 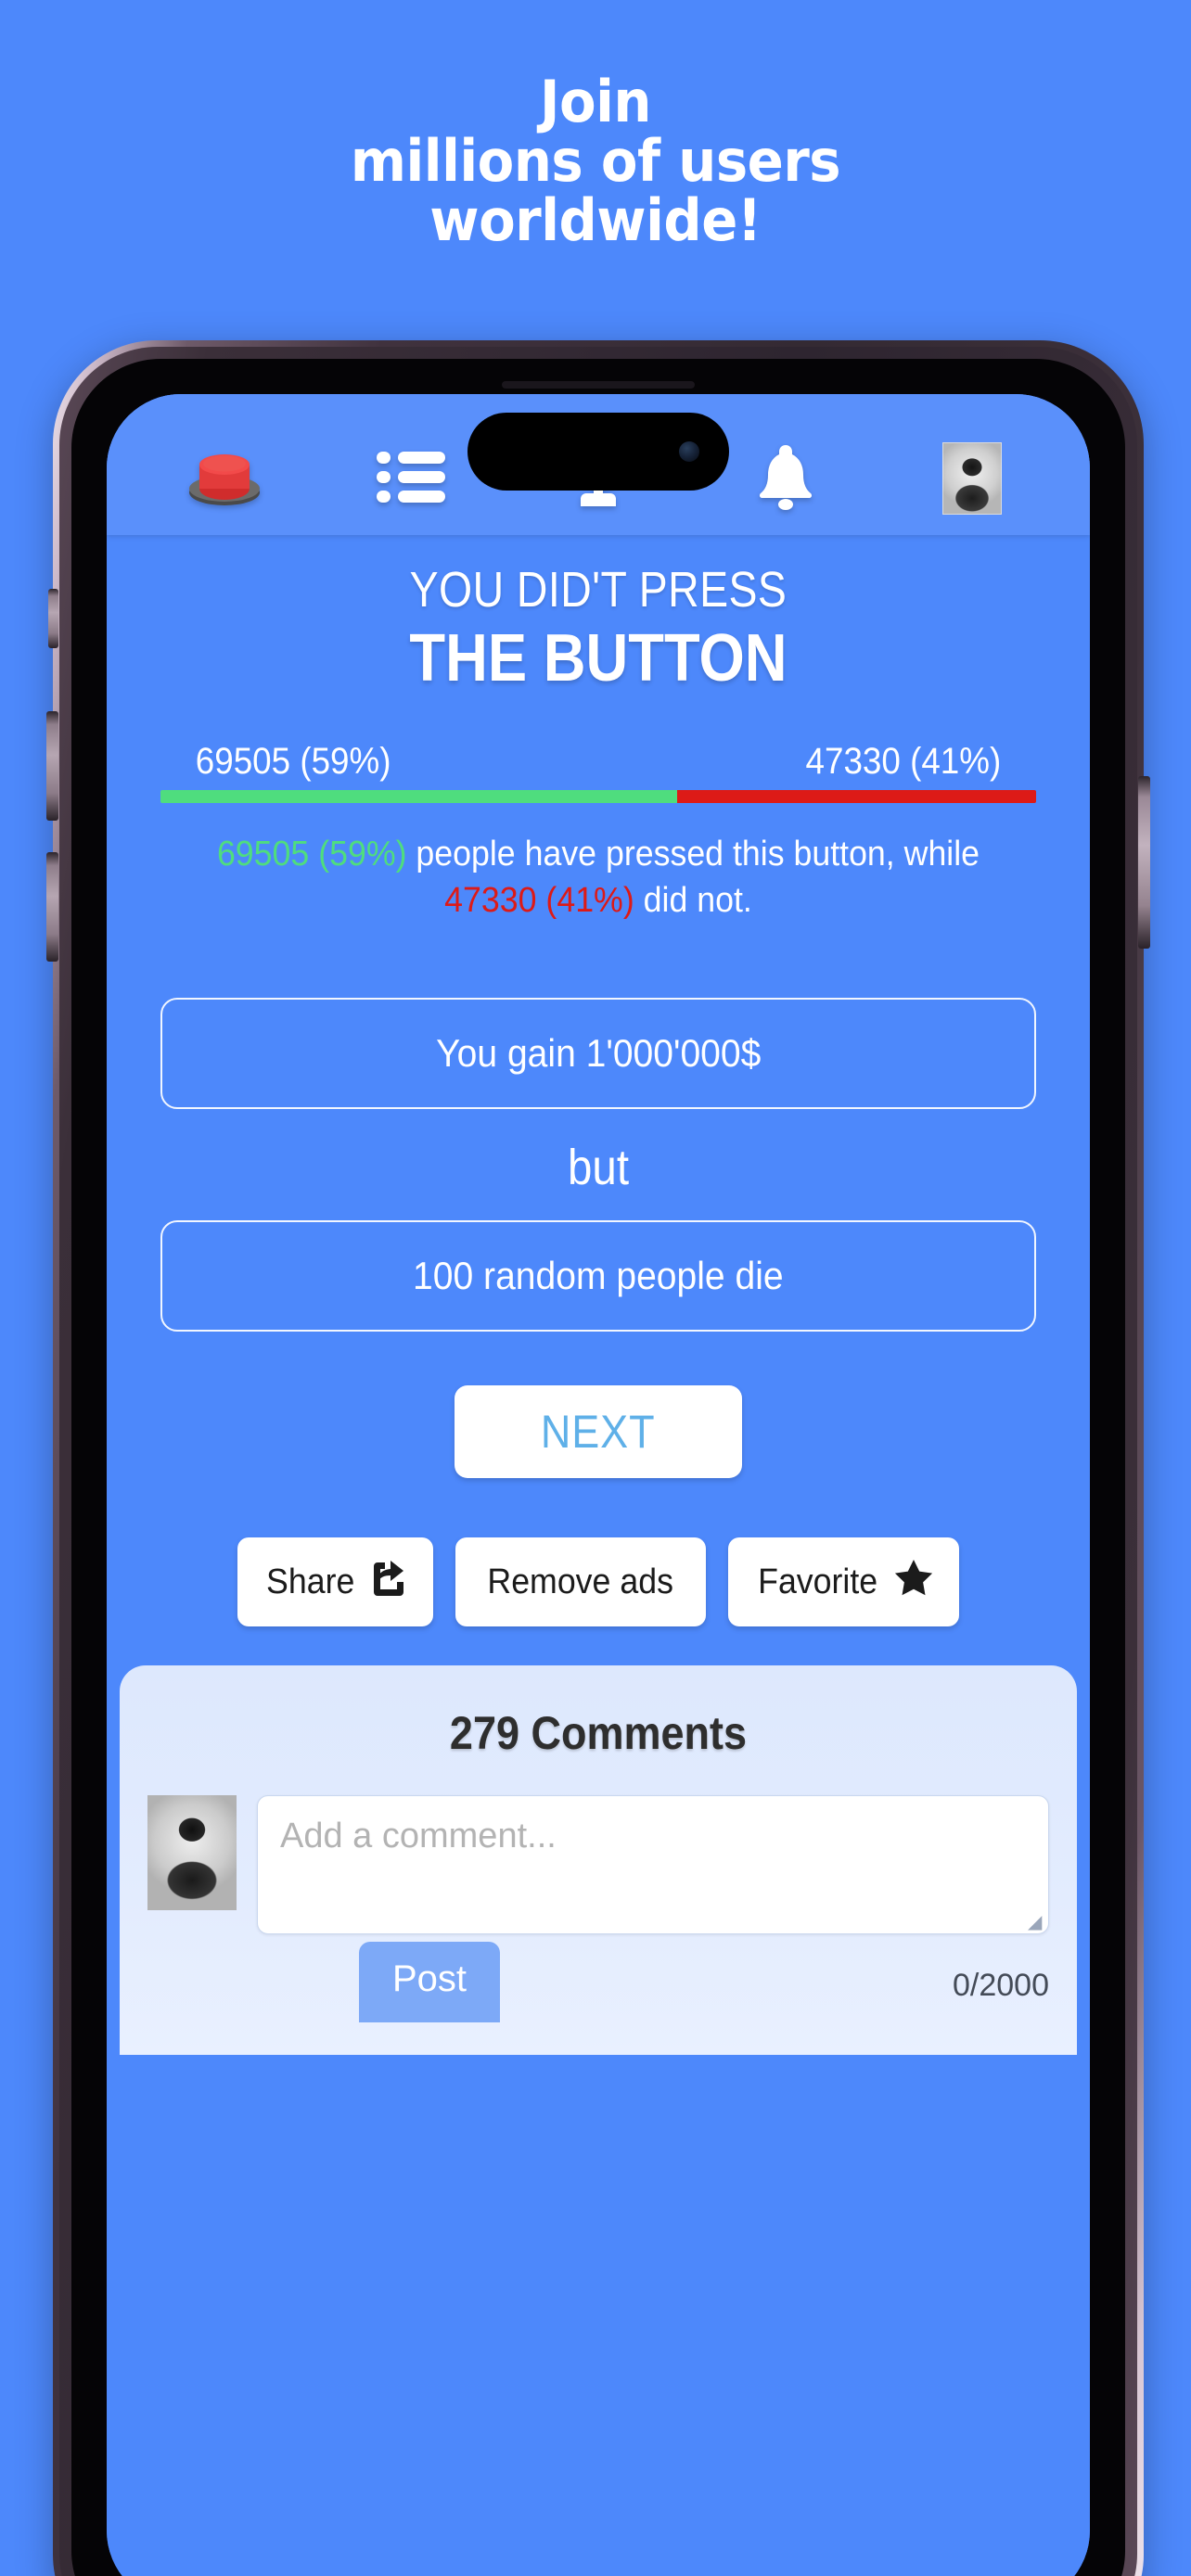 I want to click on favorite-button: Favorite, so click(x=843, y=1581).